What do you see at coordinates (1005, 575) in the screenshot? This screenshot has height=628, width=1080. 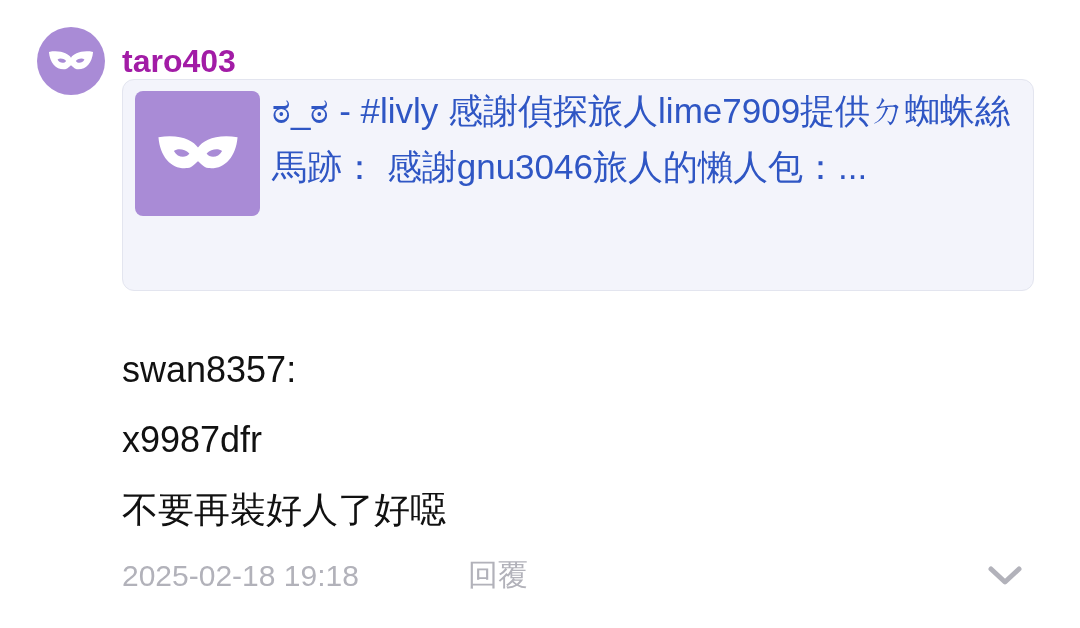 I see `chevron-down-icon` at bounding box center [1005, 575].